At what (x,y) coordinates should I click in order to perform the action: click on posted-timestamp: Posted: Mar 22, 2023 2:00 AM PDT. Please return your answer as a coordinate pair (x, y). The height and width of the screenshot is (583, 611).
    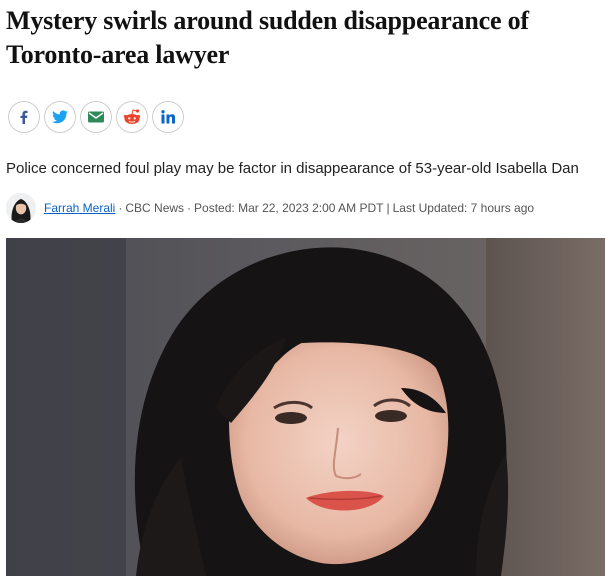
    Looking at the image, I should click on (289, 208).